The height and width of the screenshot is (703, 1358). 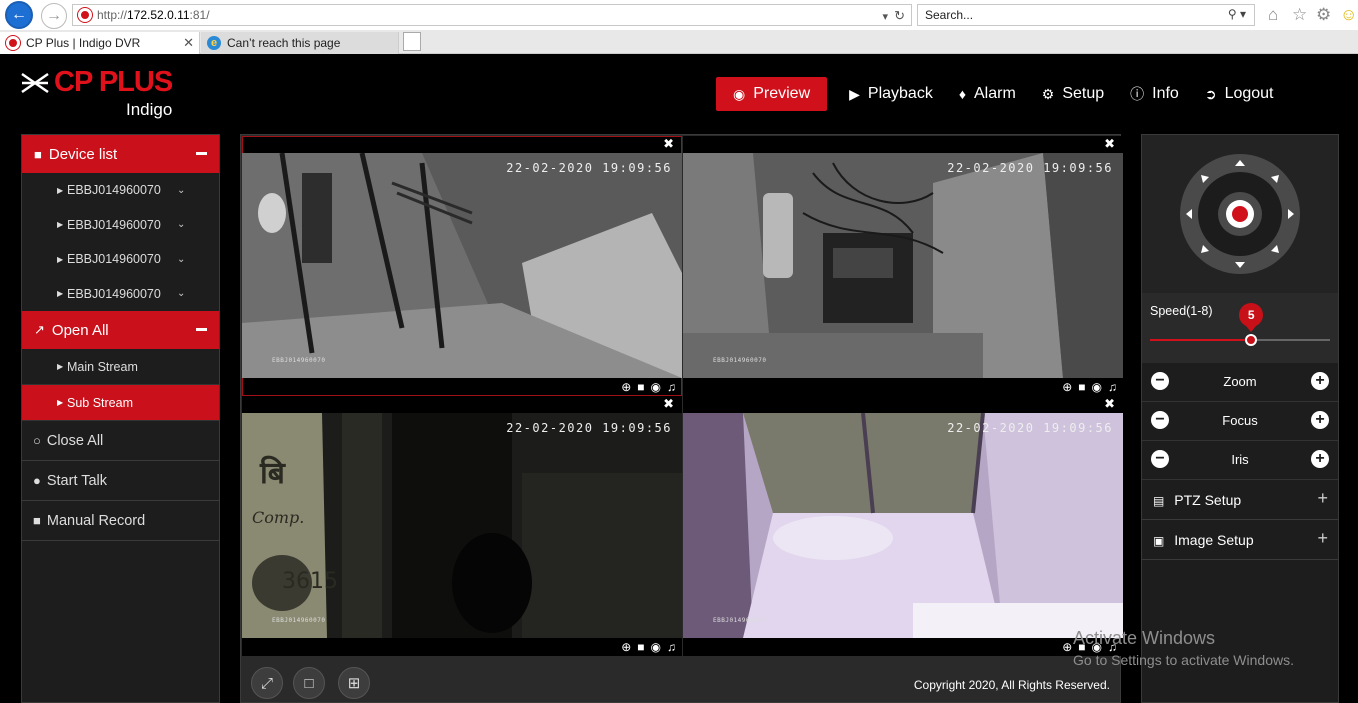 I want to click on nav-alarm: ♦ Alarm, so click(x=987, y=94).